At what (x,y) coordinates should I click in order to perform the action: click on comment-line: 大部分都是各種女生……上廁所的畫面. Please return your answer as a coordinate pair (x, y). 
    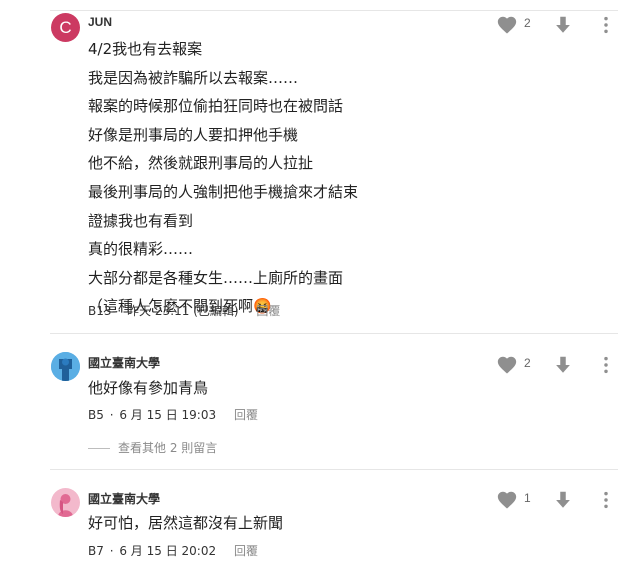
    Looking at the image, I should click on (216, 277).